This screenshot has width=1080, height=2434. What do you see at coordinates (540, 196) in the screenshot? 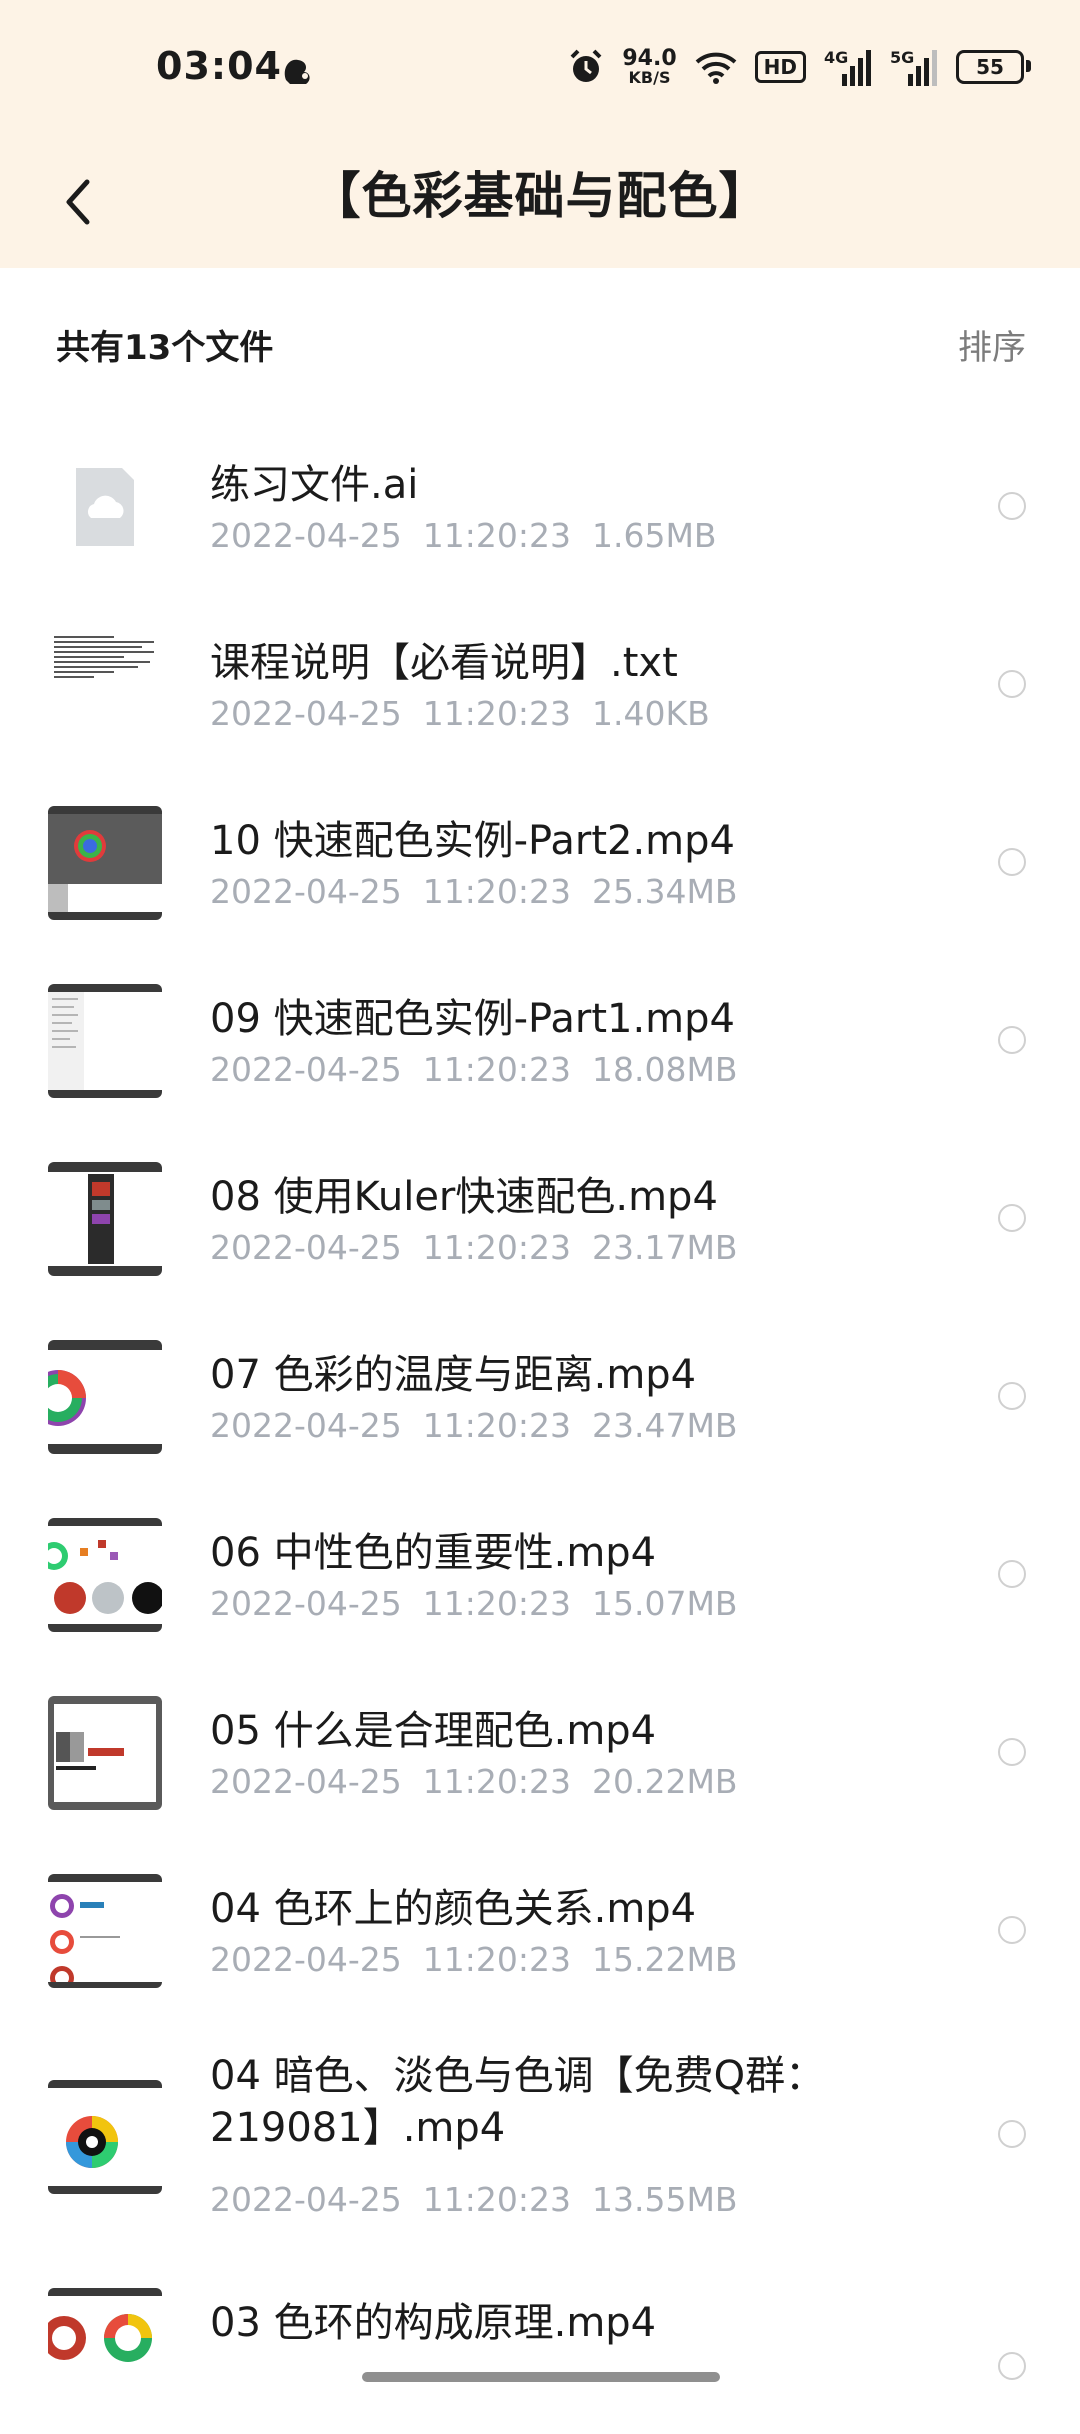
I see `page-title: 【色彩基础与配色】` at bounding box center [540, 196].